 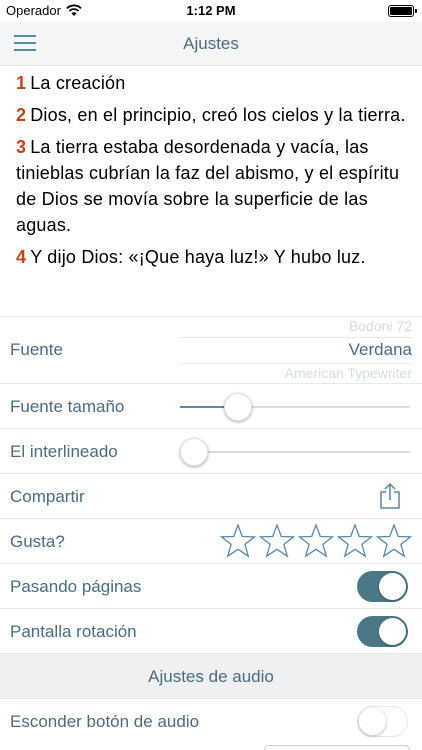 What do you see at coordinates (21, 147) in the screenshot?
I see `verse-number: 3` at bounding box center [21, 147].